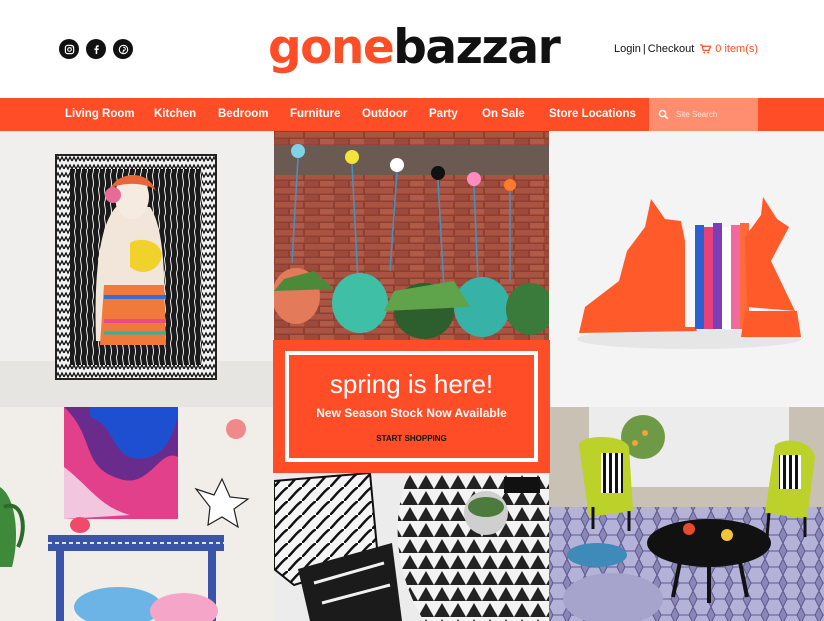 The width and height of the screenshot is (824, 621). I want to click on nav-item-bedroom: Bedroom, so click(243, 114).